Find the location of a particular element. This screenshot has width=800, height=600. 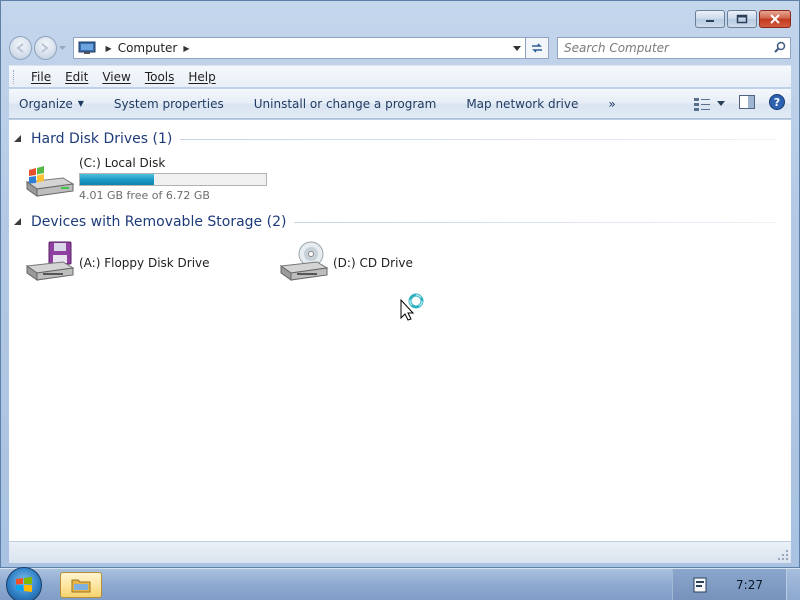

menu-view-label: View is located at coordinates (116, 76).